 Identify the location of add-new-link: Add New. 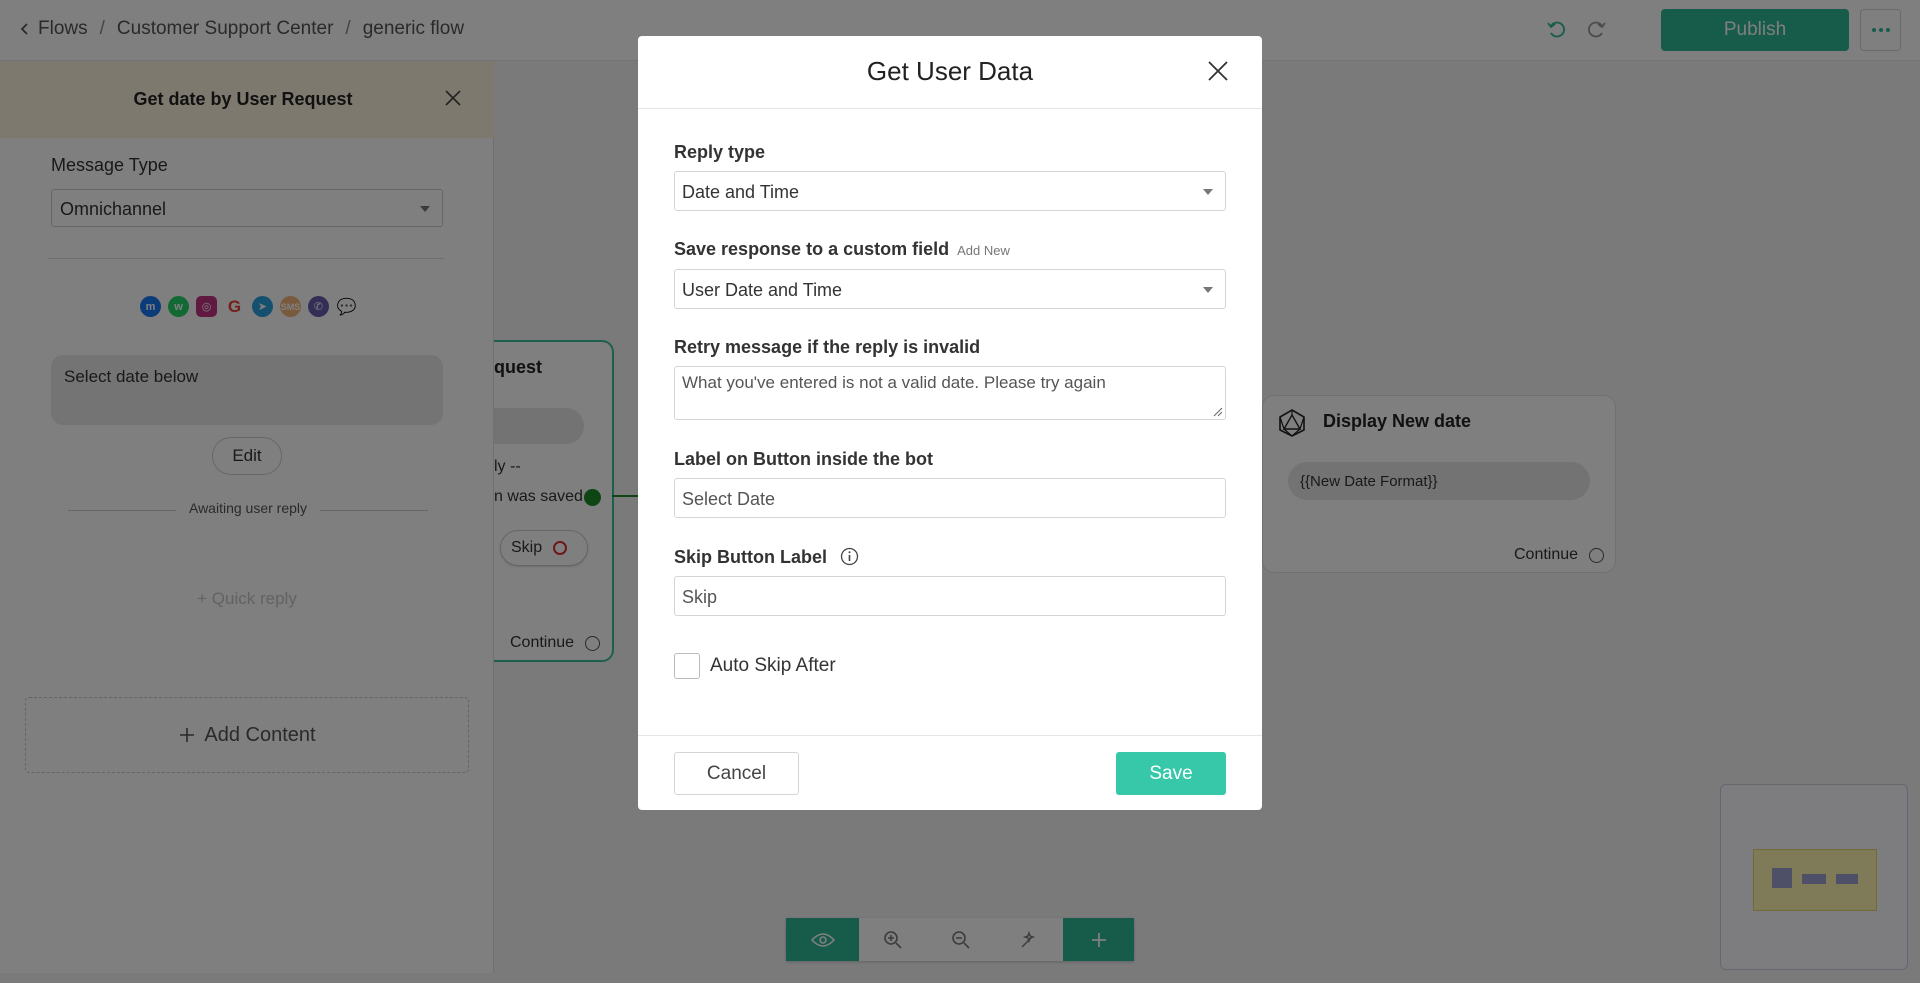
(983, 250).